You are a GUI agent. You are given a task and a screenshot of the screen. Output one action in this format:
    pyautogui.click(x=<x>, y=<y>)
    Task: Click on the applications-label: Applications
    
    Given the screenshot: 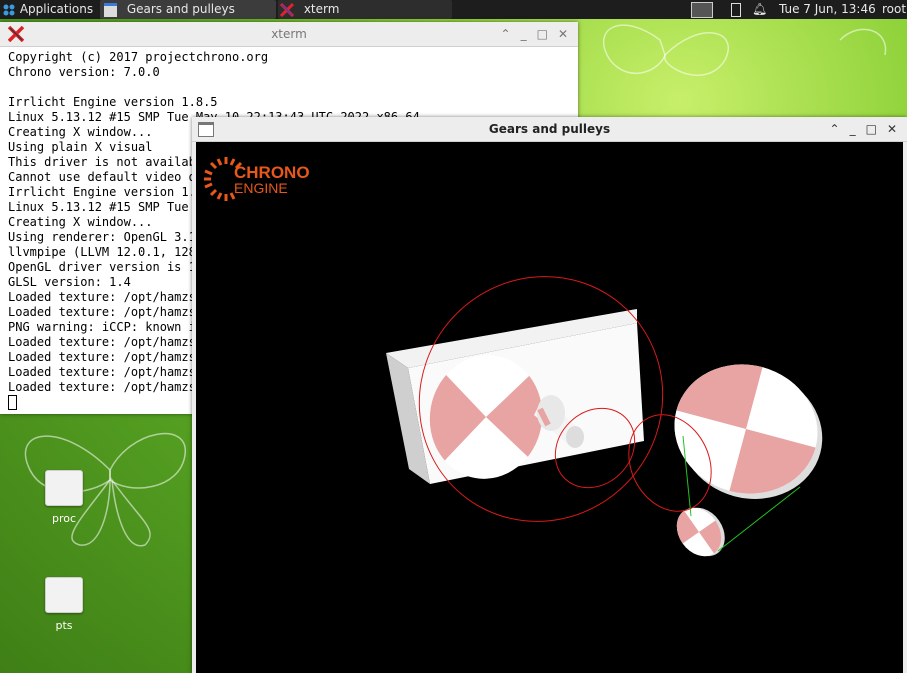 What is the action you would take?
    pyautogui.click(x=56, y=9)
    